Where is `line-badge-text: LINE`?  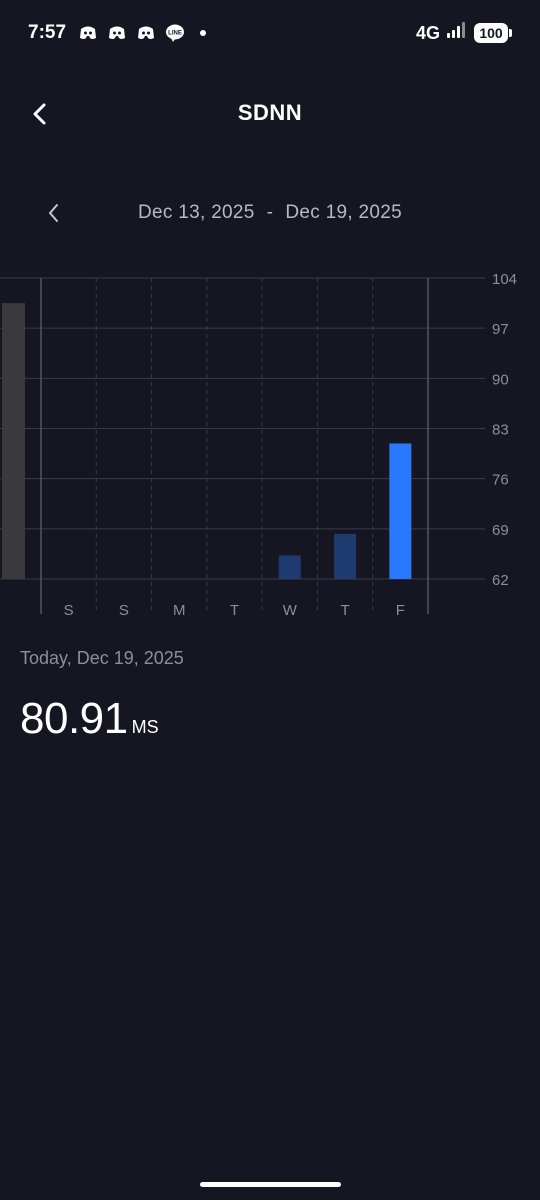 line-badge-text: LINE is located at coordinates (175, 34).